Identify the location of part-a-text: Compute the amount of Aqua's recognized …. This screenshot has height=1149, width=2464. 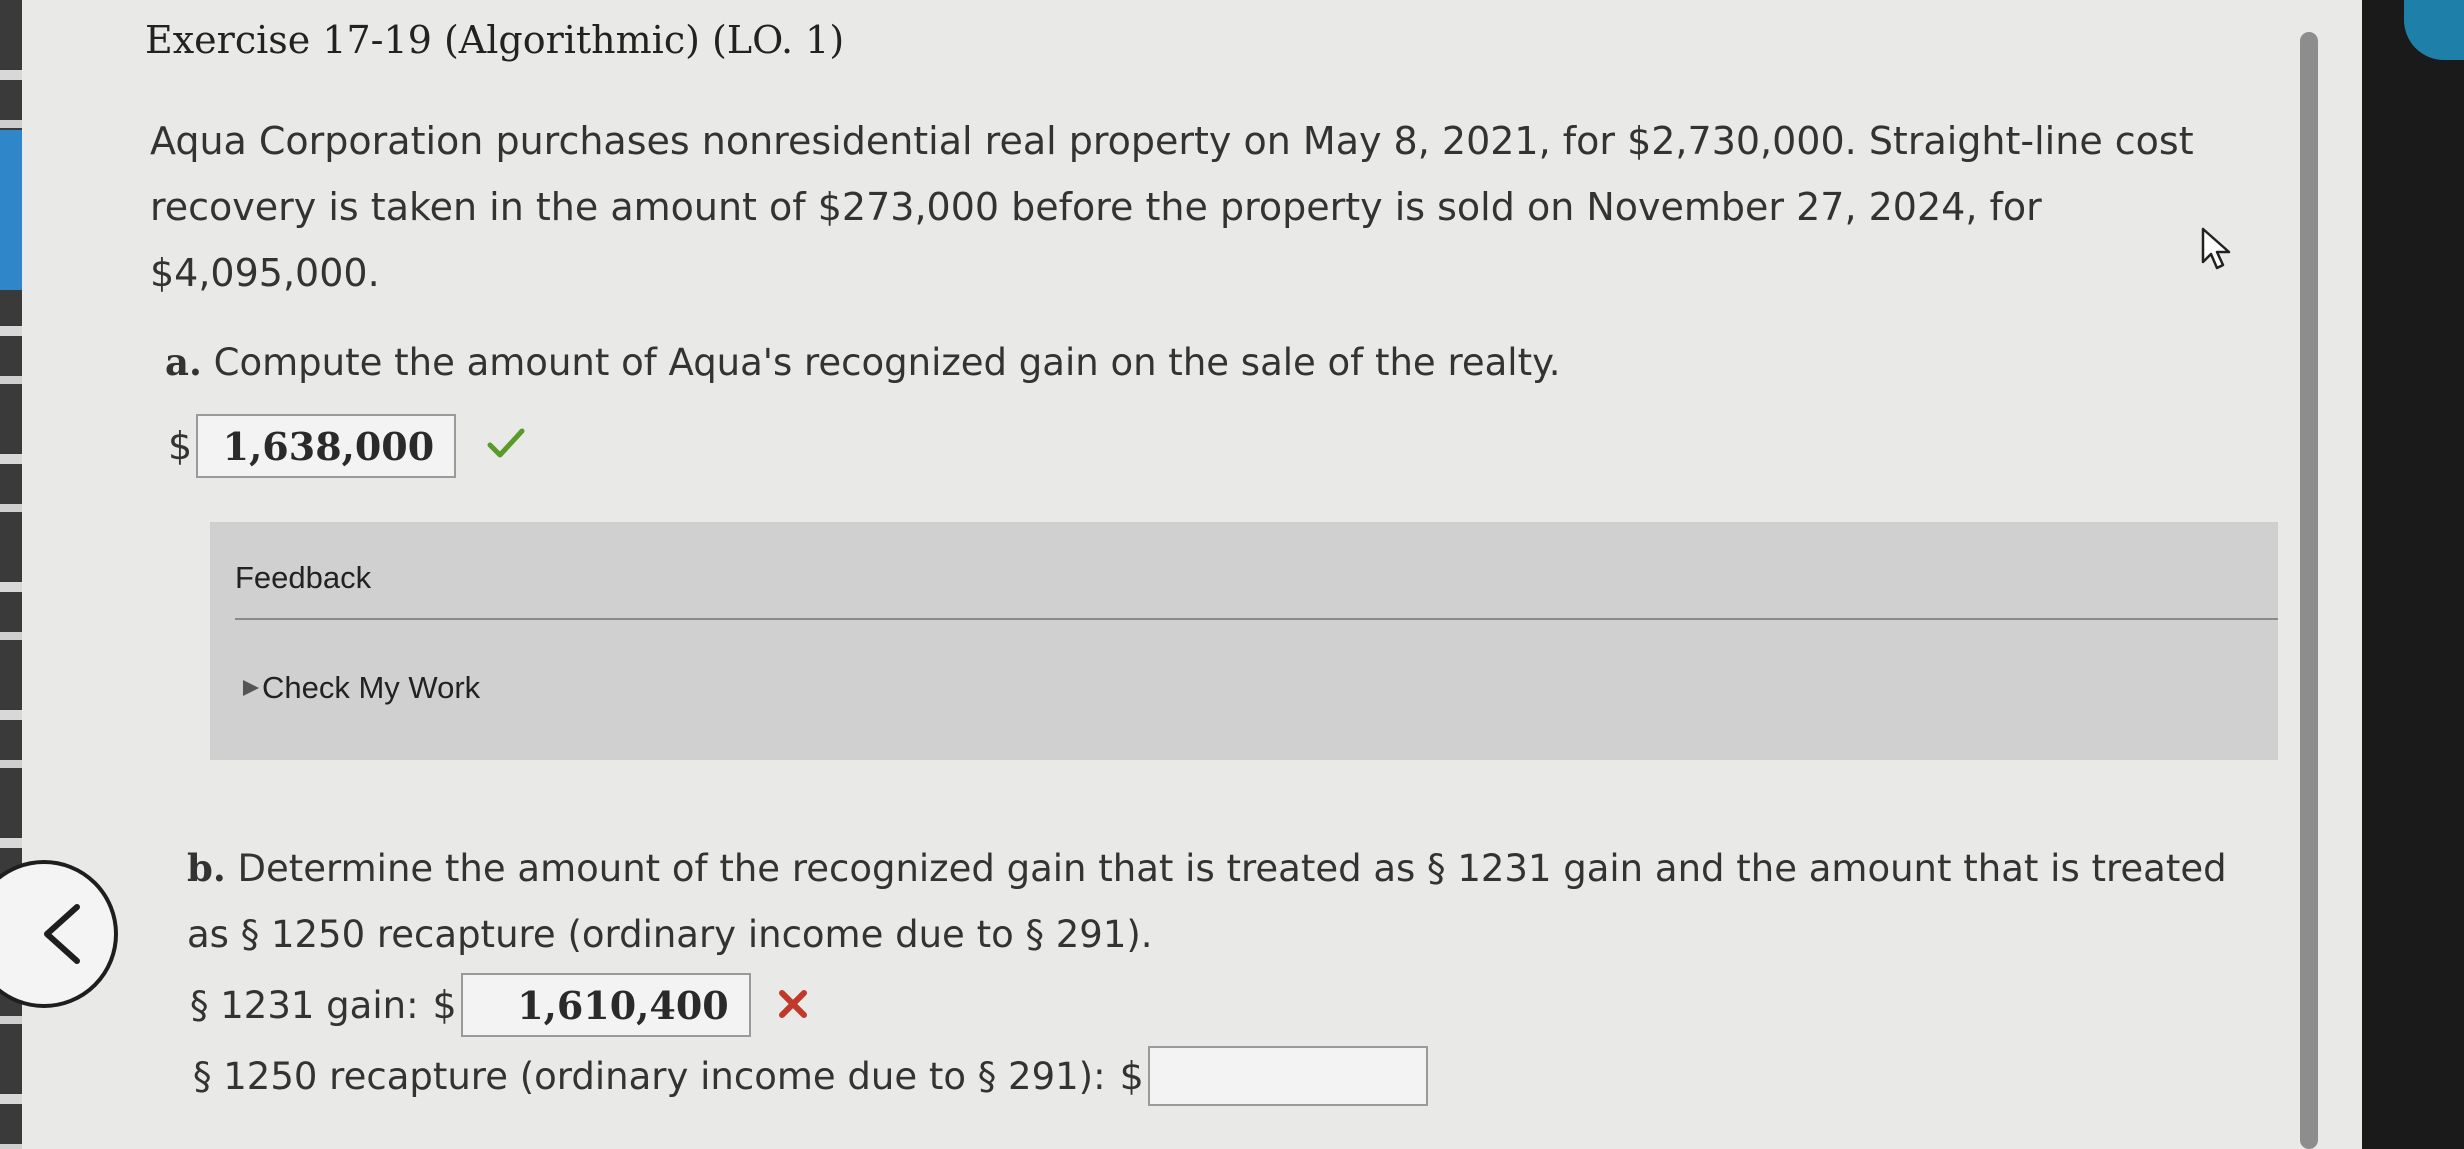
(887, 362).